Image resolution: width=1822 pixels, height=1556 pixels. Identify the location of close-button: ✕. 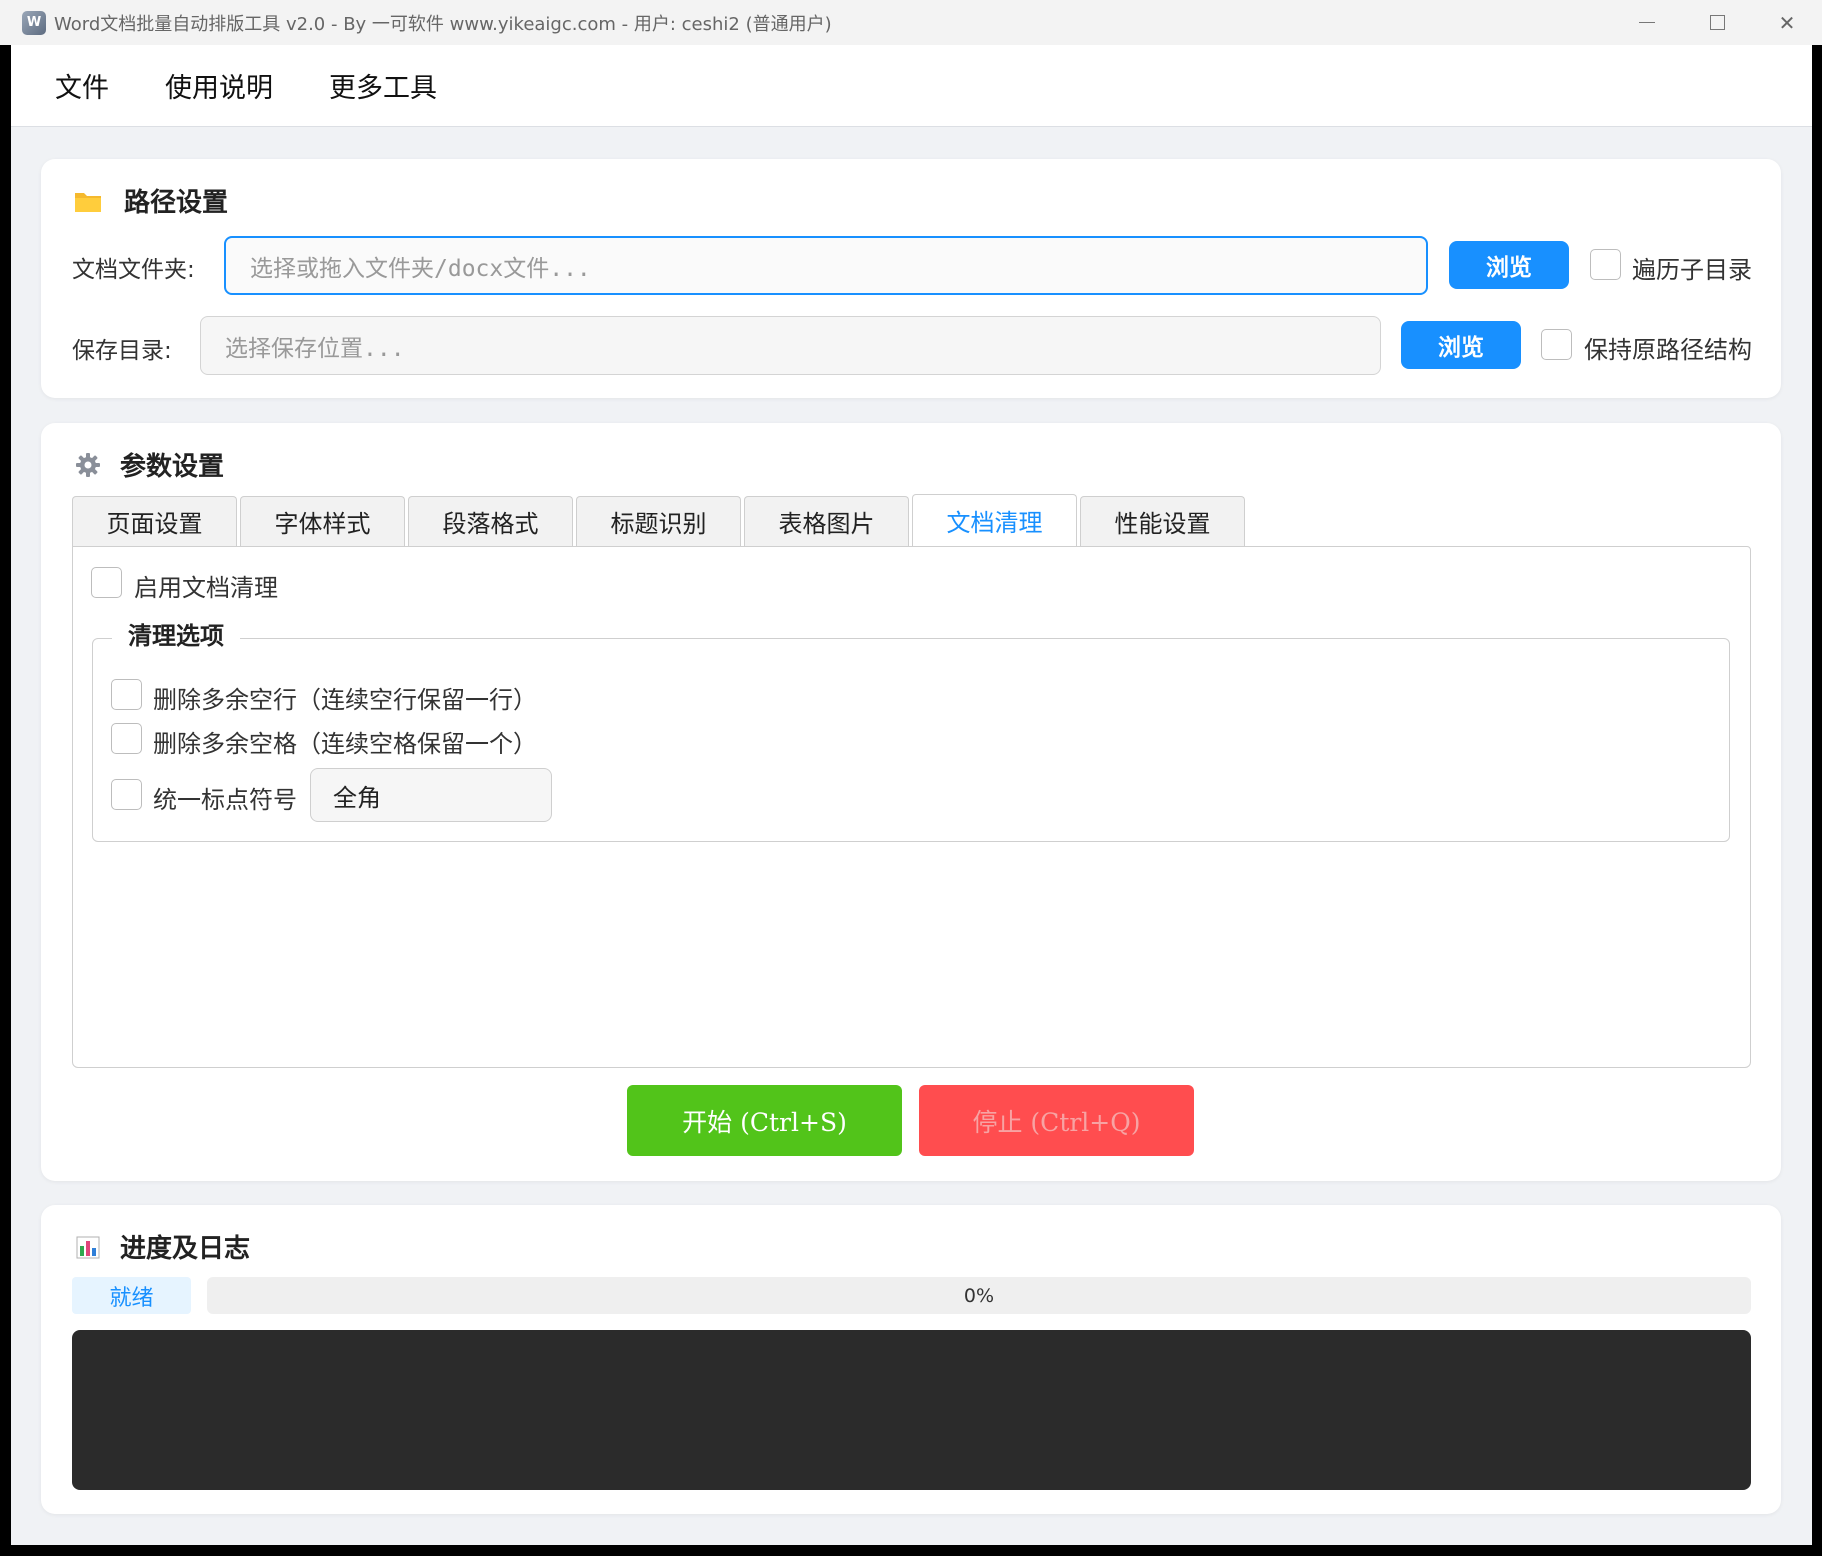
(1787, 22).